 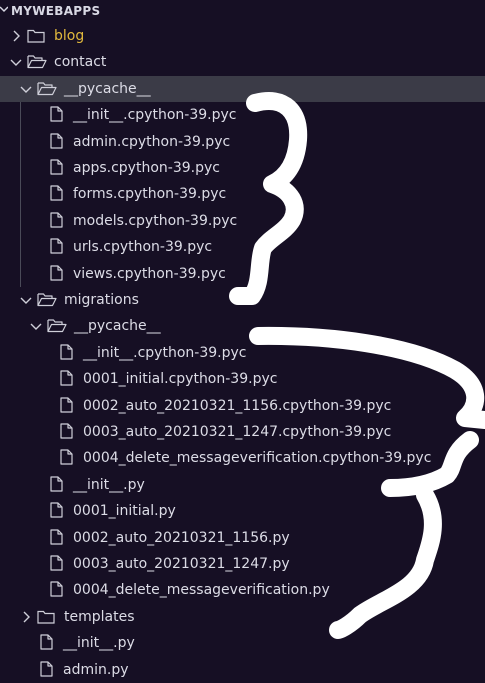 I want to click on tree-item-label: 0002_auto_20210321_1156.cpython-39.pyc, so click(x=237, y=405).